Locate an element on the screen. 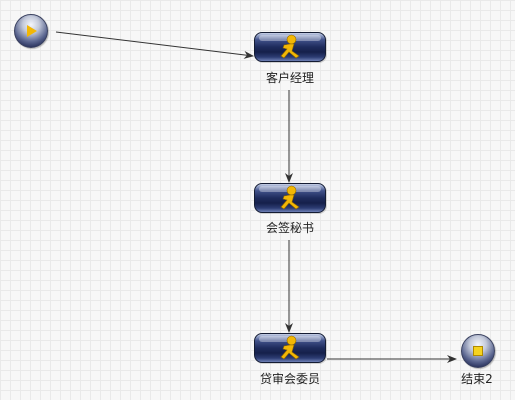 The image size is (515, 400). task-label-committee-member: 贷审会委员 is located at coordinates (290, 379).